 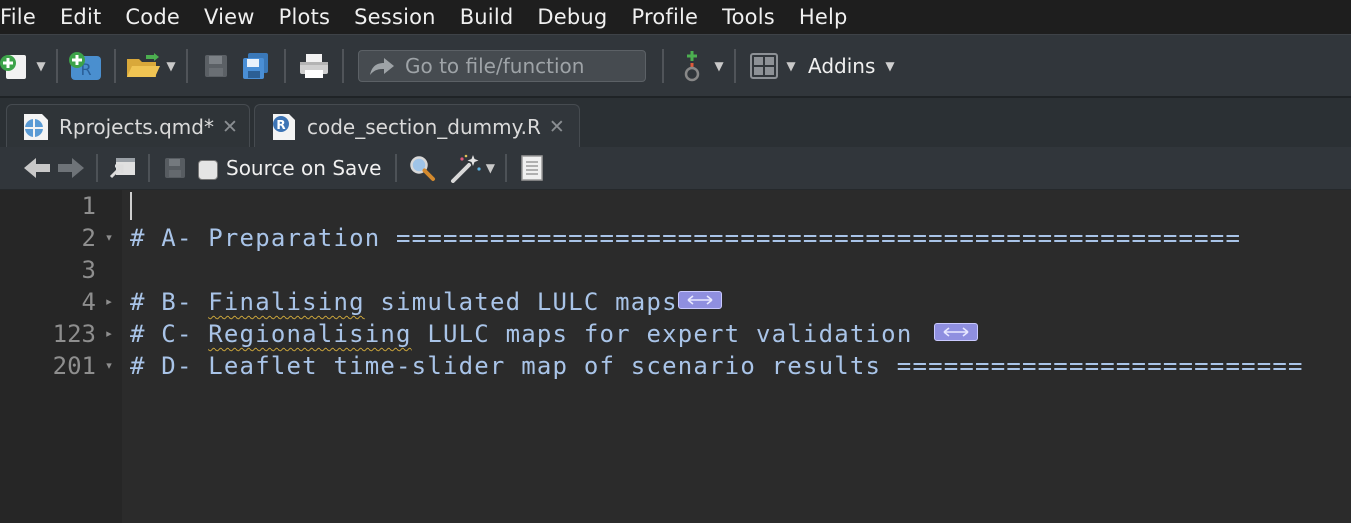 What do you see at coordinates (208, 170) in the screenshot?
I see `source-on-save-checkbox` at bounding box center [208, 170].